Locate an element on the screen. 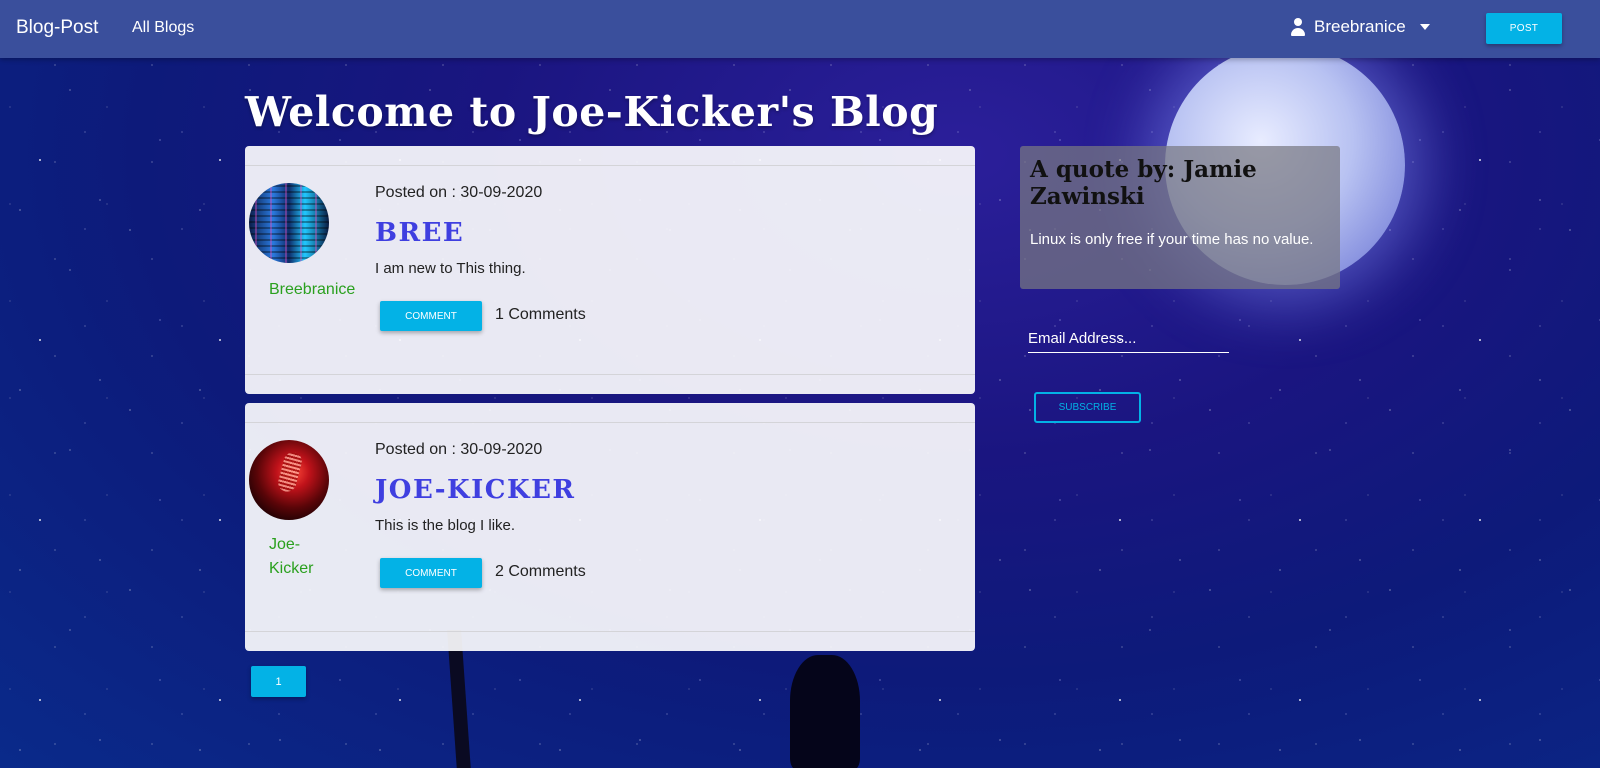  author-link: Breebranice is located at coordinates (324, 290).